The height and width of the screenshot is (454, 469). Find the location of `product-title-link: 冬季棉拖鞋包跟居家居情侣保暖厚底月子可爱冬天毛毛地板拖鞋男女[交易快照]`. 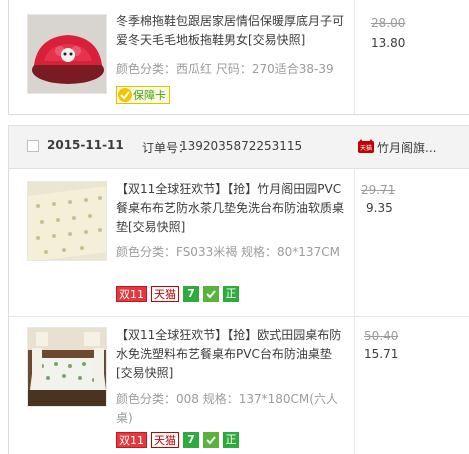

product-title-link: 冬季棉拖鞋包跟居家居情侣保暖厚底月子可爱冬天毛毛地板拖鞋男女[交易快照] is located at coordinates (231, 31).